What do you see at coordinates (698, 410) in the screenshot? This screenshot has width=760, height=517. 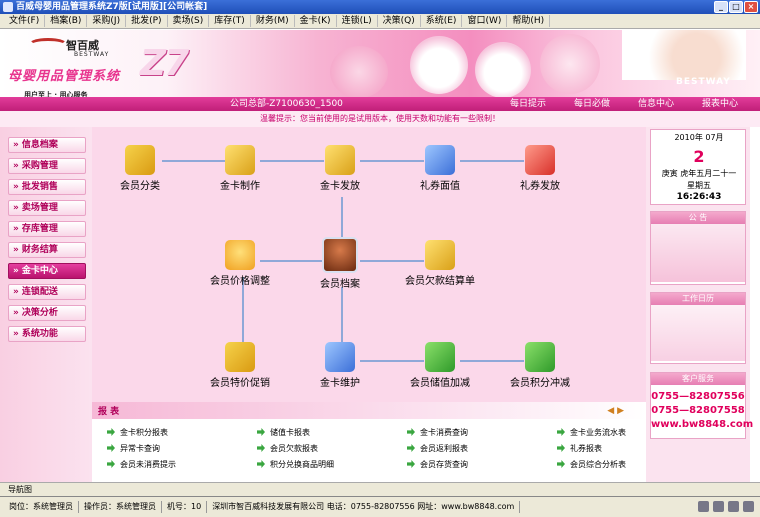 I see `phone-number: 0755—82807558` at bounding box center [698, 410].